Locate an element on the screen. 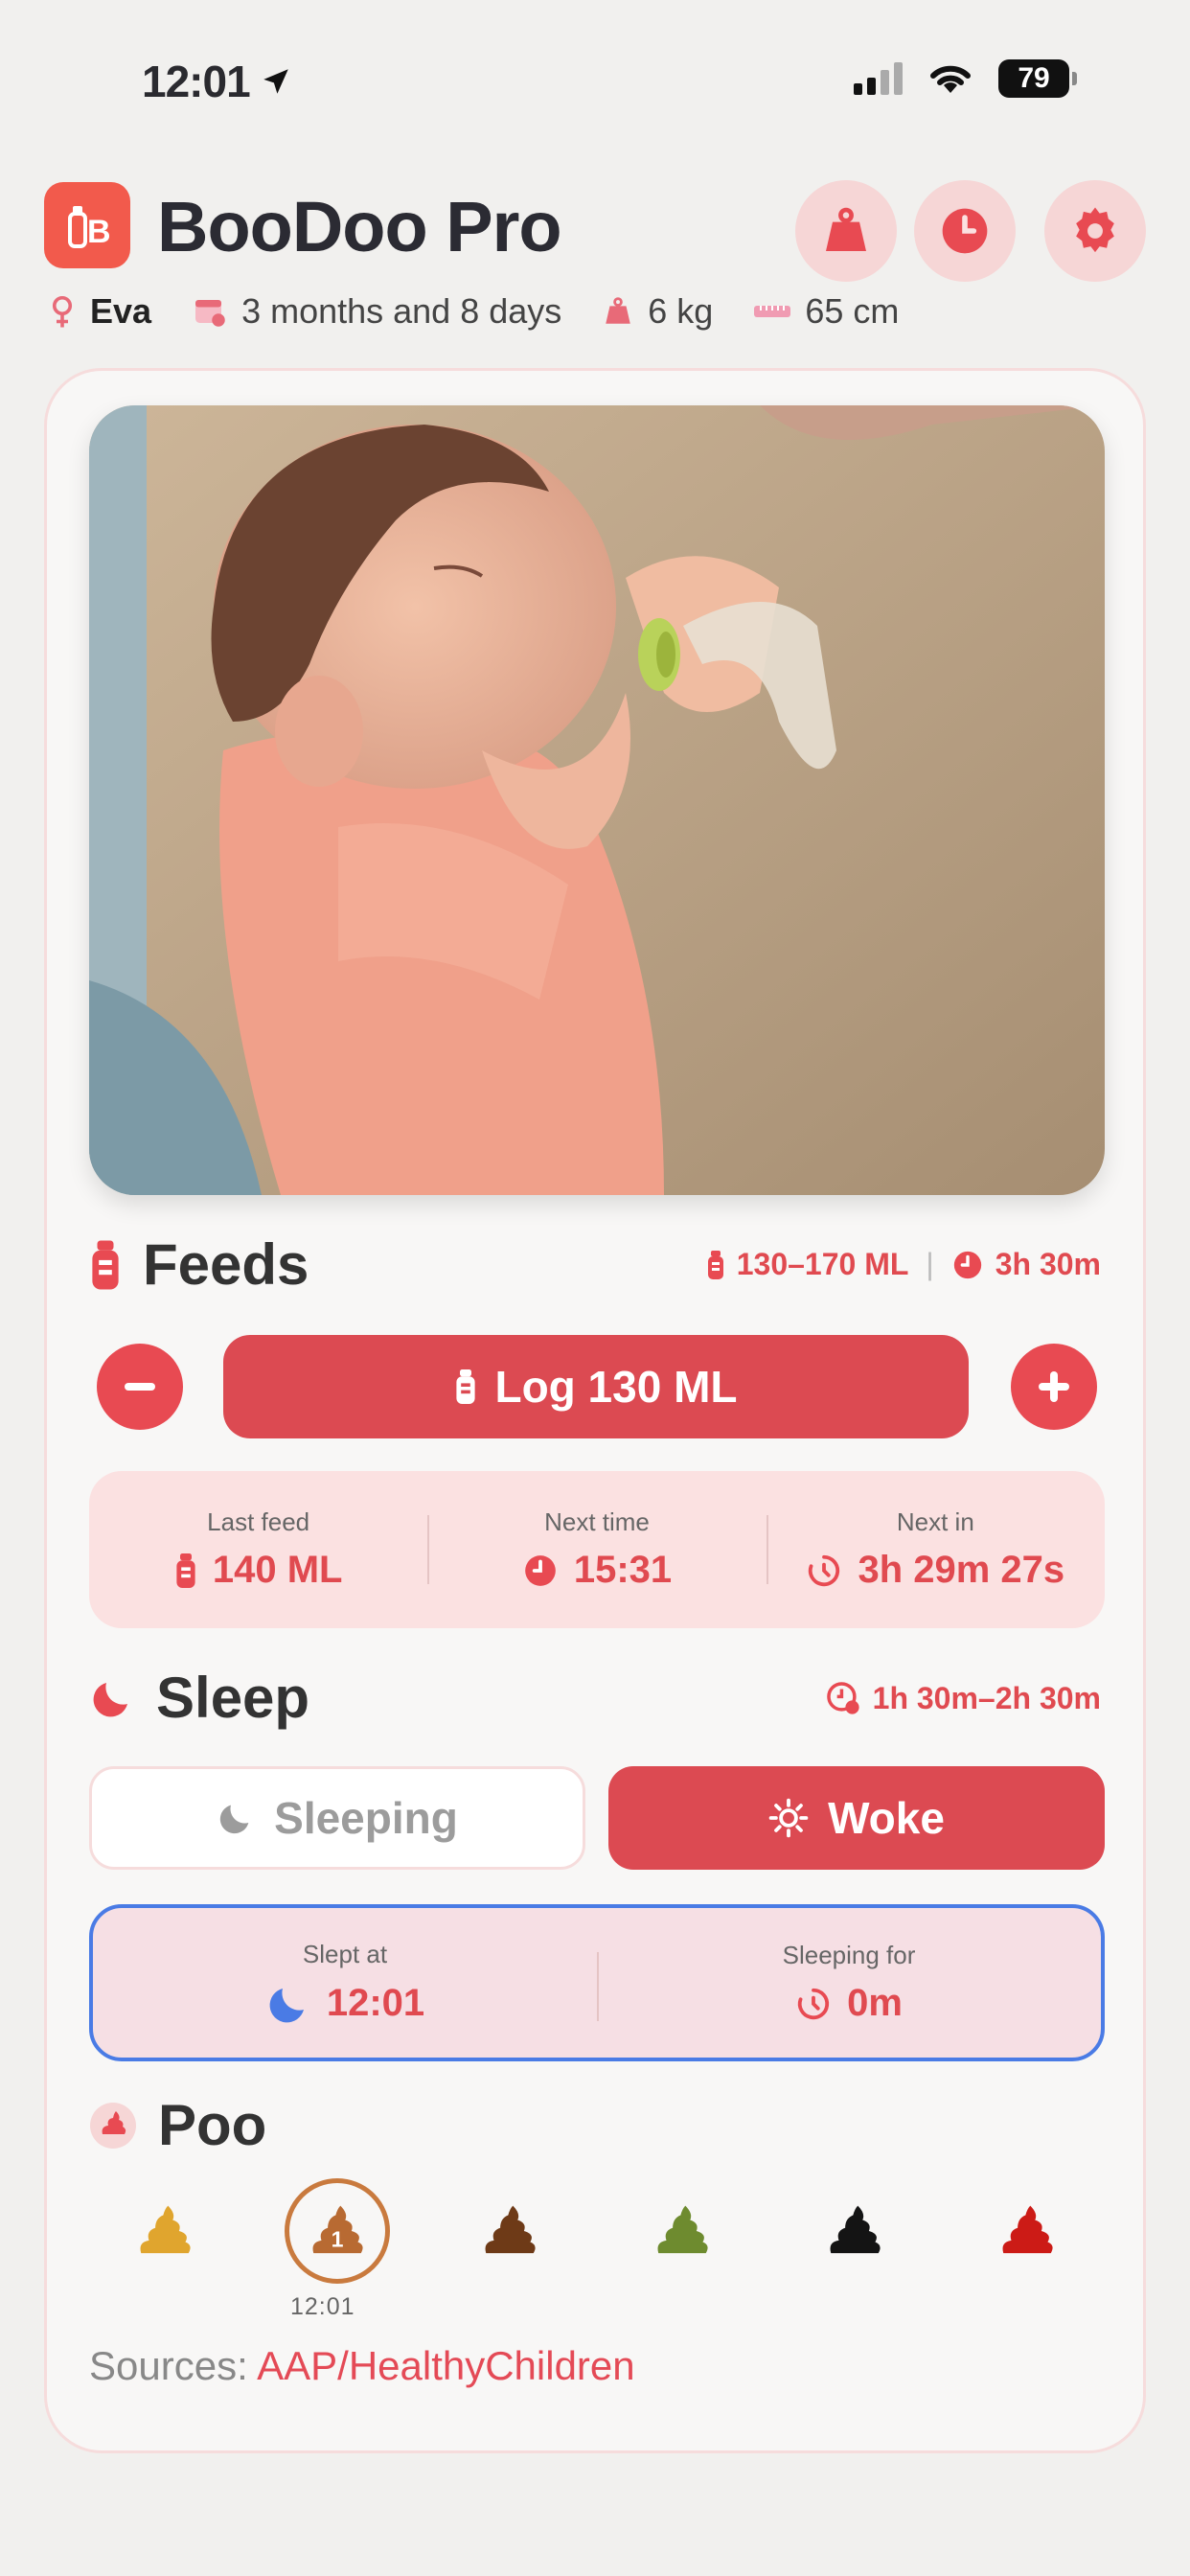 The image size is (1190, 2576). sources-line: Sources: AAP/HealthyChildren is located at coordinates (362, 2366).